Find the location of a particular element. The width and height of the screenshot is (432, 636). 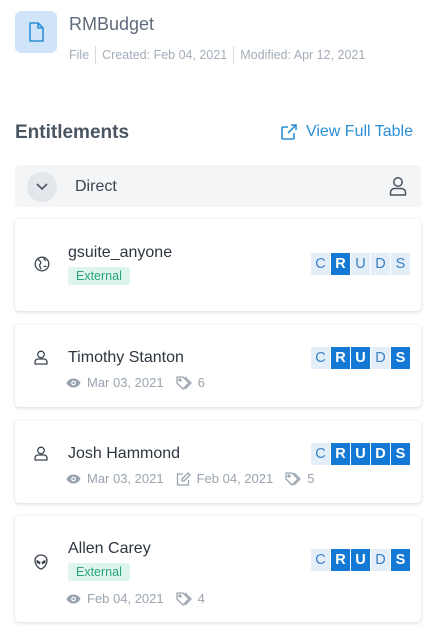

tag-count: 6 is located at coordinates (201, 382).